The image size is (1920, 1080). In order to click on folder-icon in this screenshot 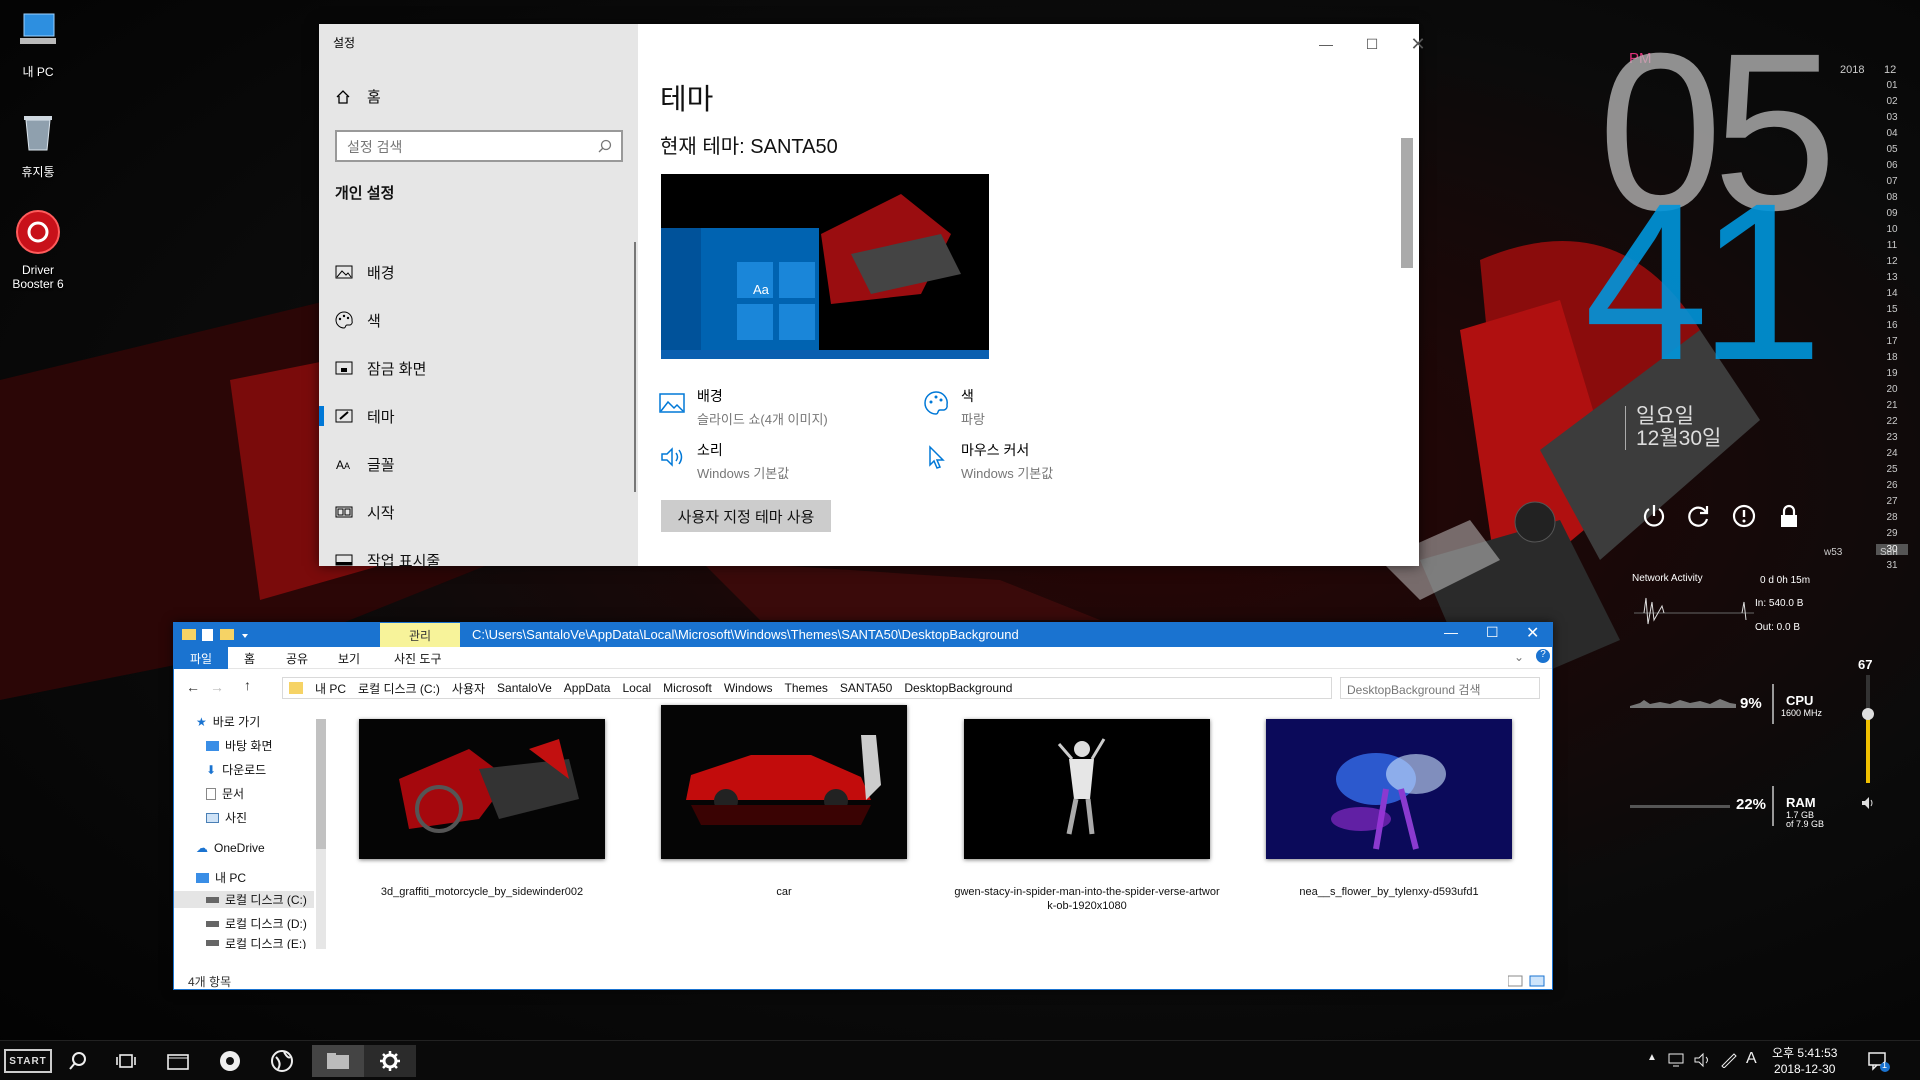, I will do `click(296, 688)`.